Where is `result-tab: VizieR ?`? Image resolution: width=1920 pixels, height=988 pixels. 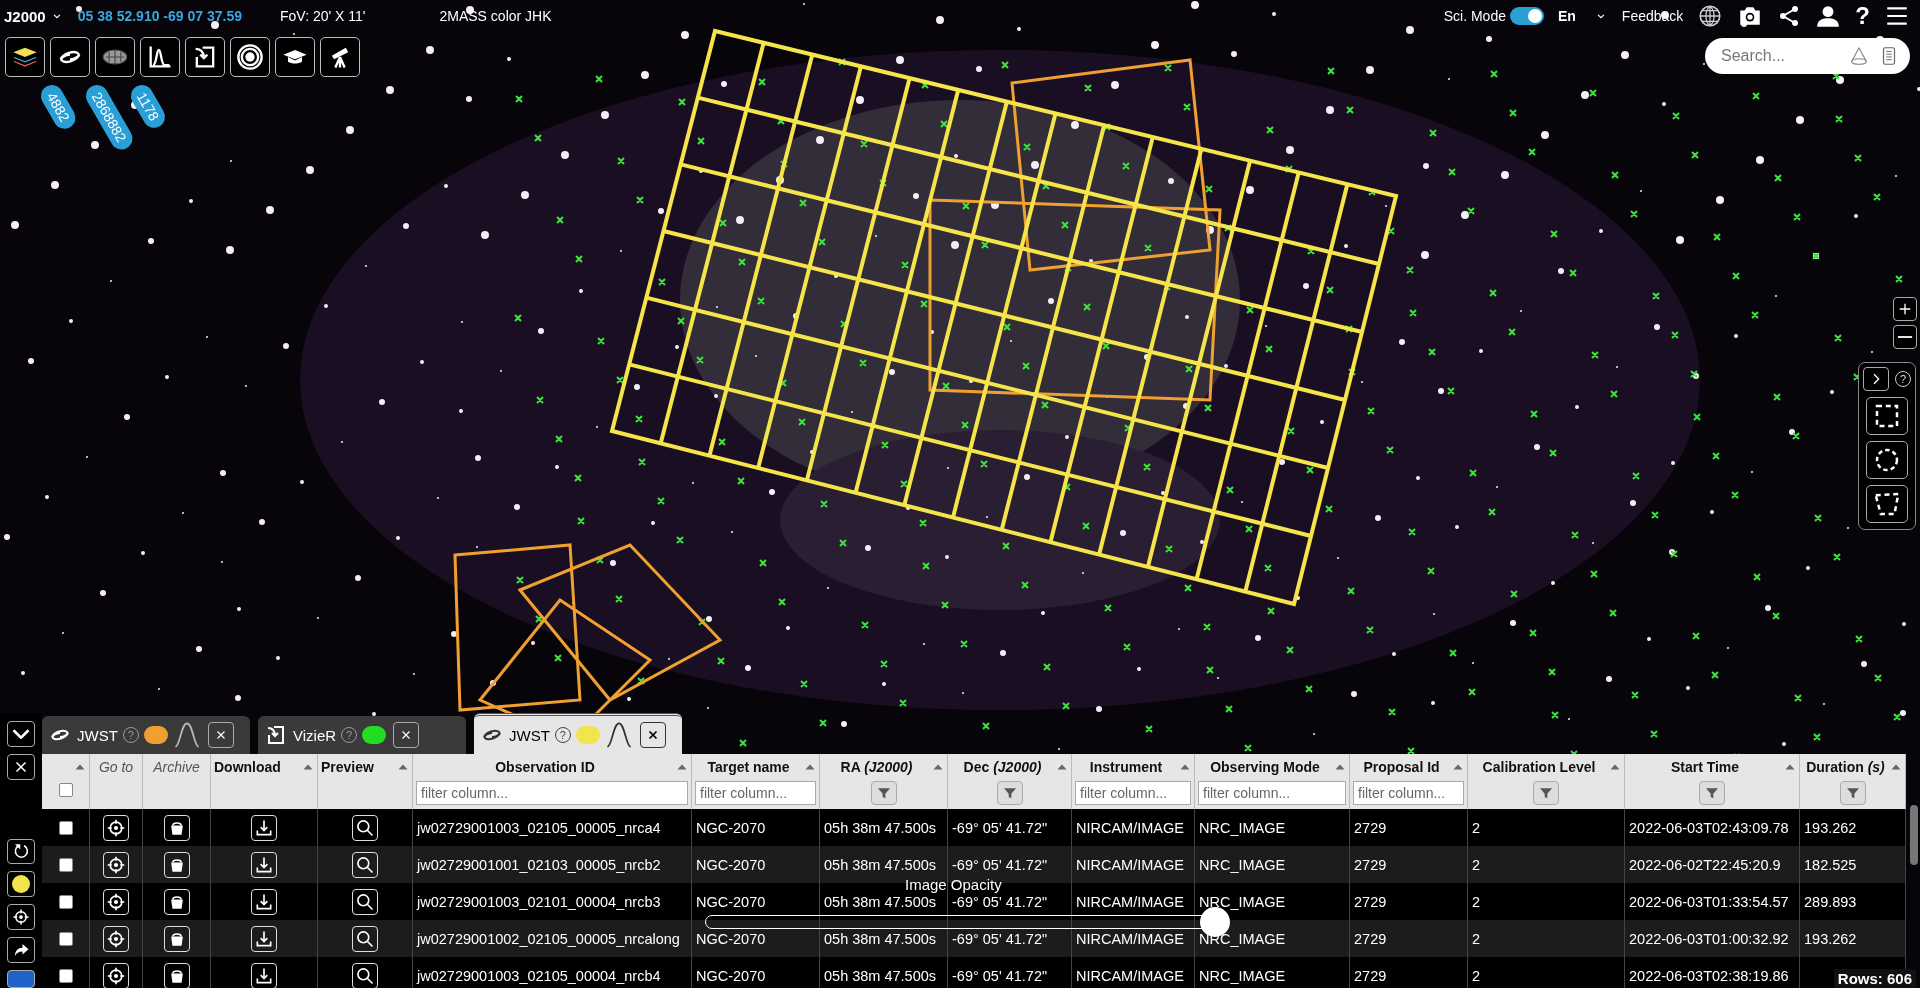
result-tab: VizieR ? is located at coordinates (362, 735).